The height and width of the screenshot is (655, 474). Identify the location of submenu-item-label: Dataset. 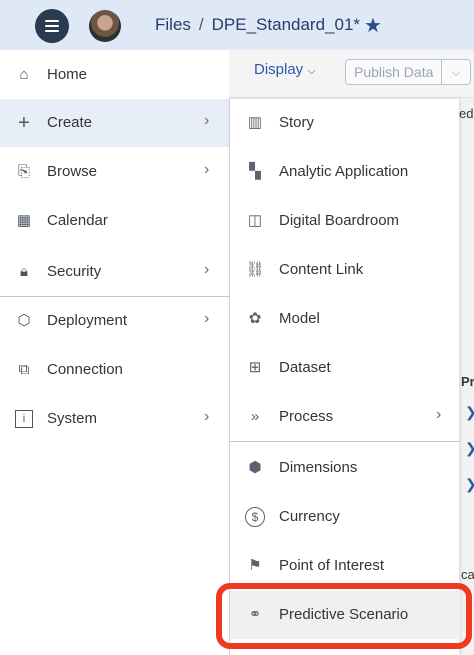
(305, 367).